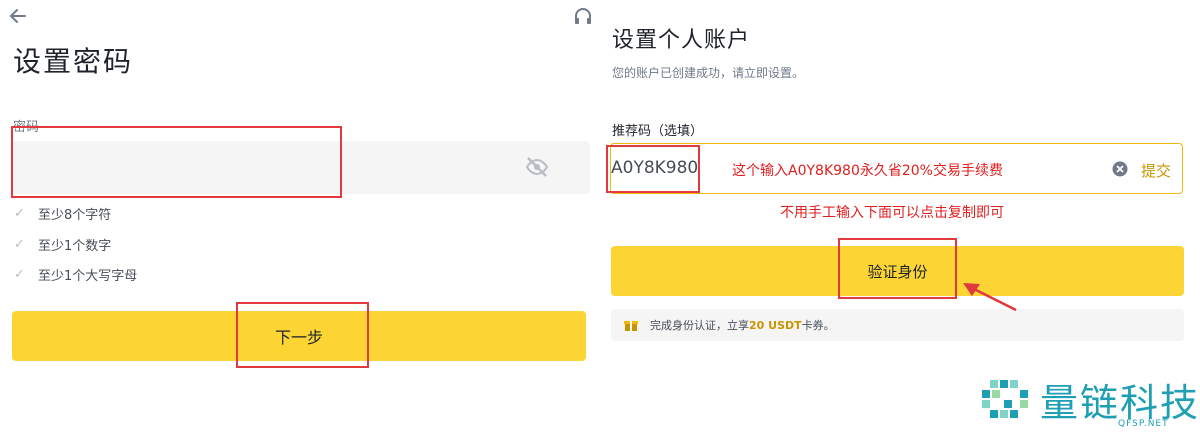 The width and height of the screenshot is (1200, 435). I want to click on annotation-box-referral-code, so click(653, 169).